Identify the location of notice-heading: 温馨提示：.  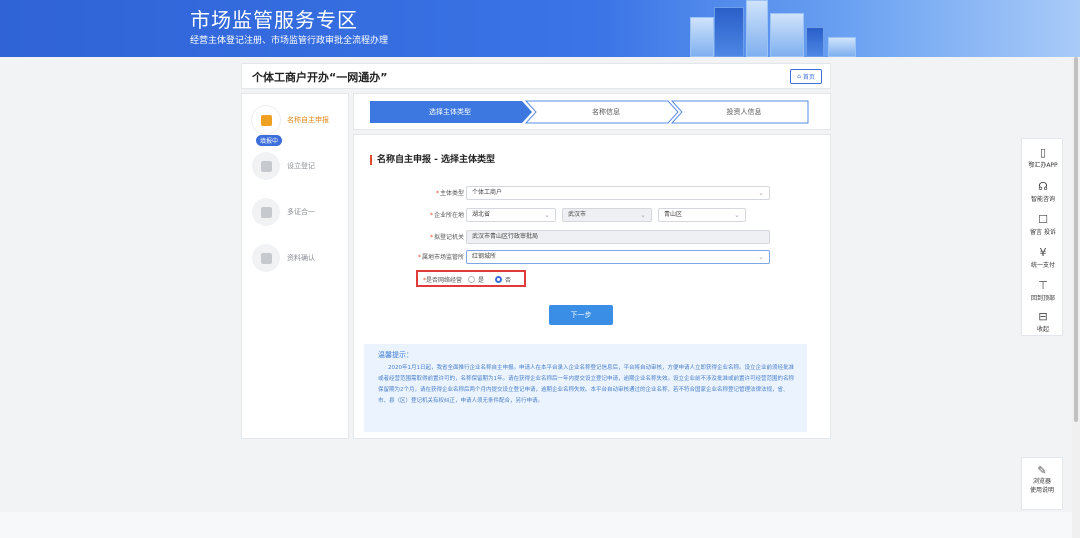
(395, 355).